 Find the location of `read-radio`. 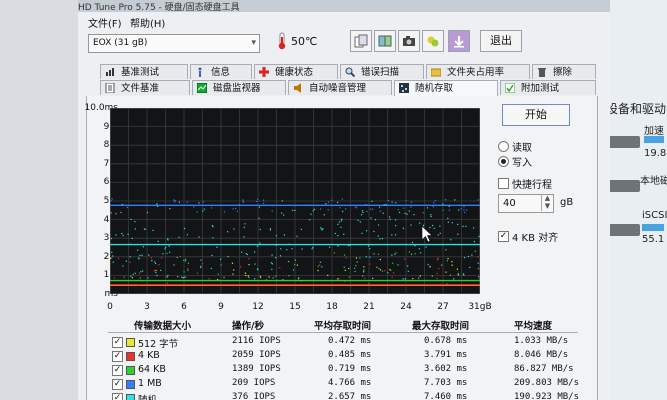

read-radio is located at coordinates (503, 146).